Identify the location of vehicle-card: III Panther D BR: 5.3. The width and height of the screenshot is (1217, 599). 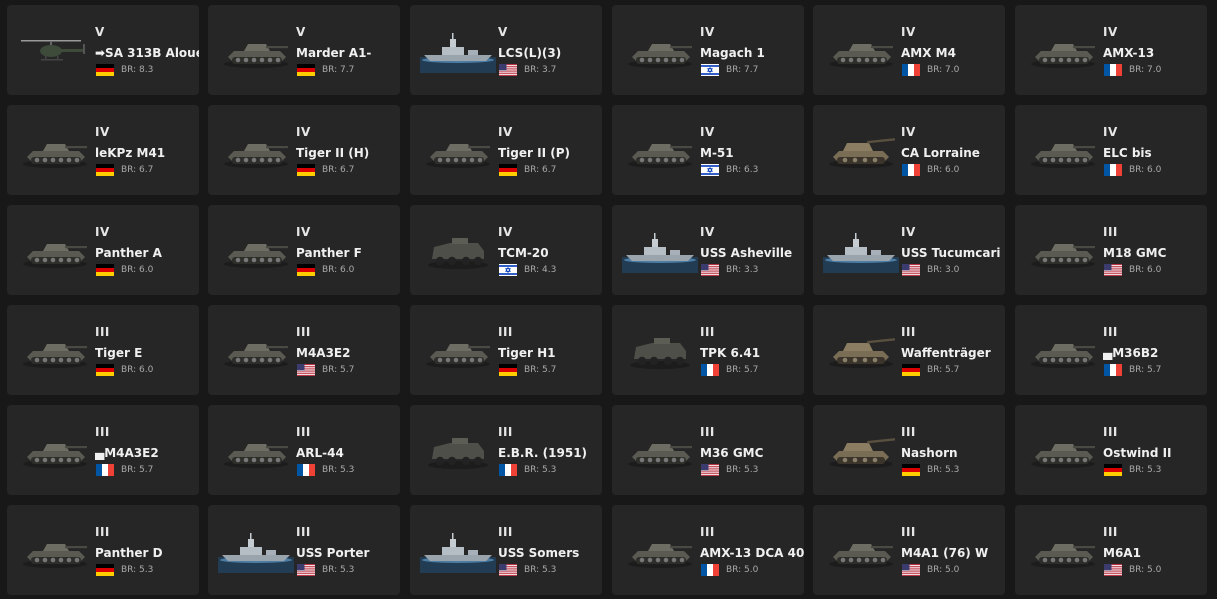
(103, 550).